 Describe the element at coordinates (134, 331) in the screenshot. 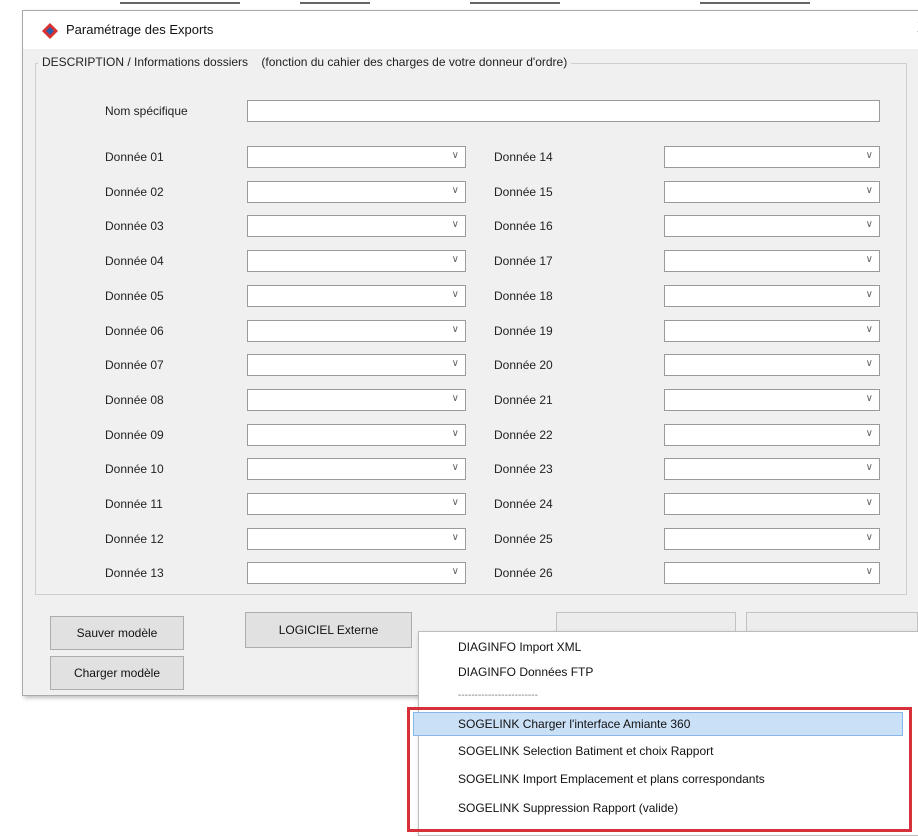

I see `field-label: Donnée 06` at that location.